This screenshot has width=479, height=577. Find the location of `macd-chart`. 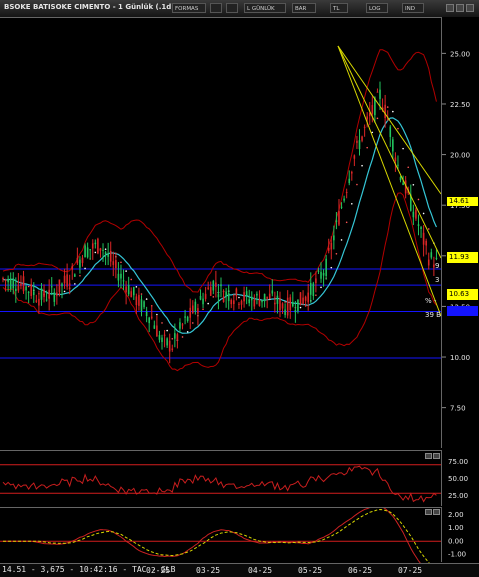

macd-chart is located at coordinates (220, 539).